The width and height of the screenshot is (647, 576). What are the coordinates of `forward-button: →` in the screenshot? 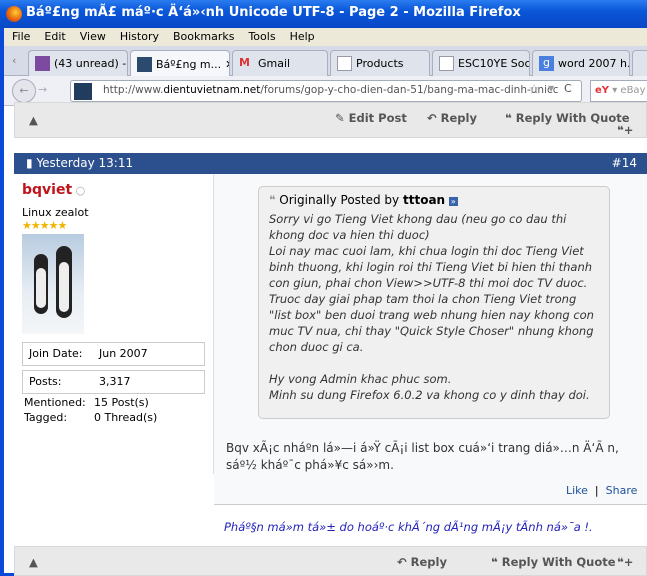 It's located at (42, 89).